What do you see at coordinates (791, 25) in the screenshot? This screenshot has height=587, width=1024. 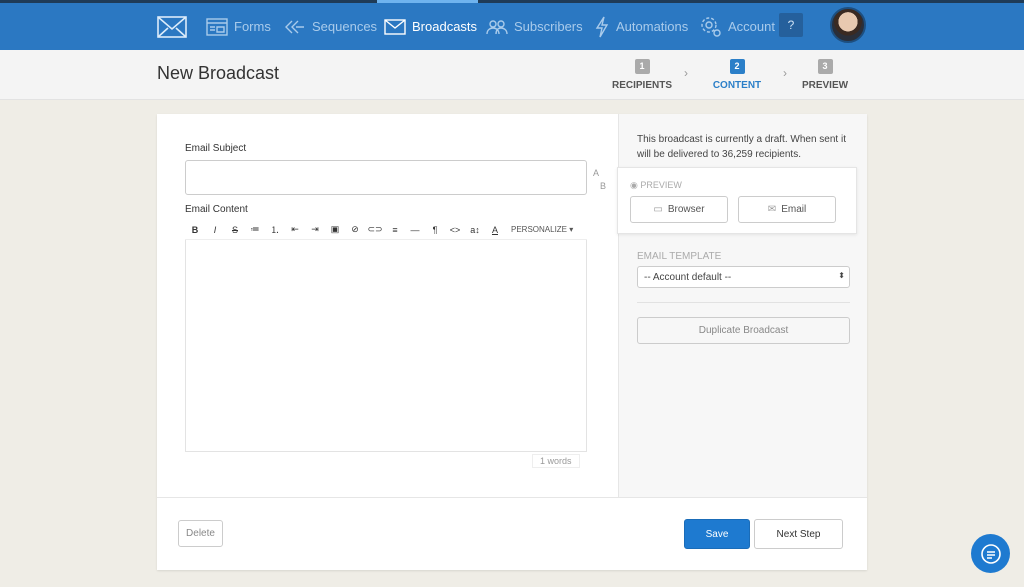 I see `help-button: ?` at bounding box center [791, 25].